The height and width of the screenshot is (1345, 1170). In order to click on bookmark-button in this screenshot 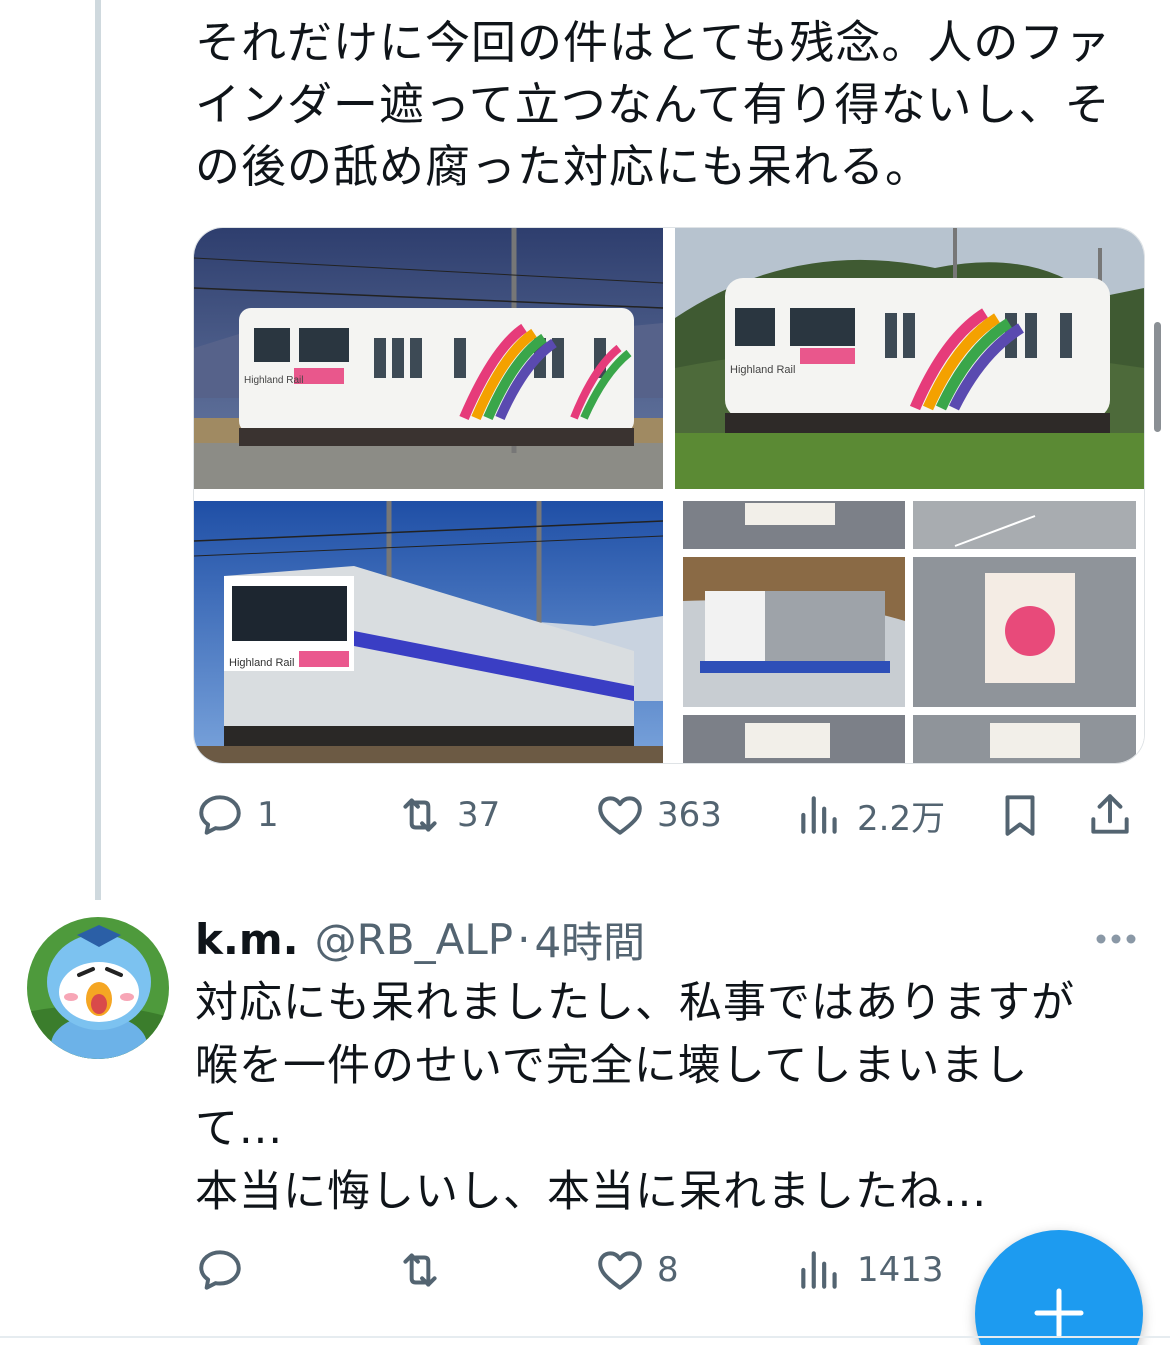, I will do `click(1020, 815)`.